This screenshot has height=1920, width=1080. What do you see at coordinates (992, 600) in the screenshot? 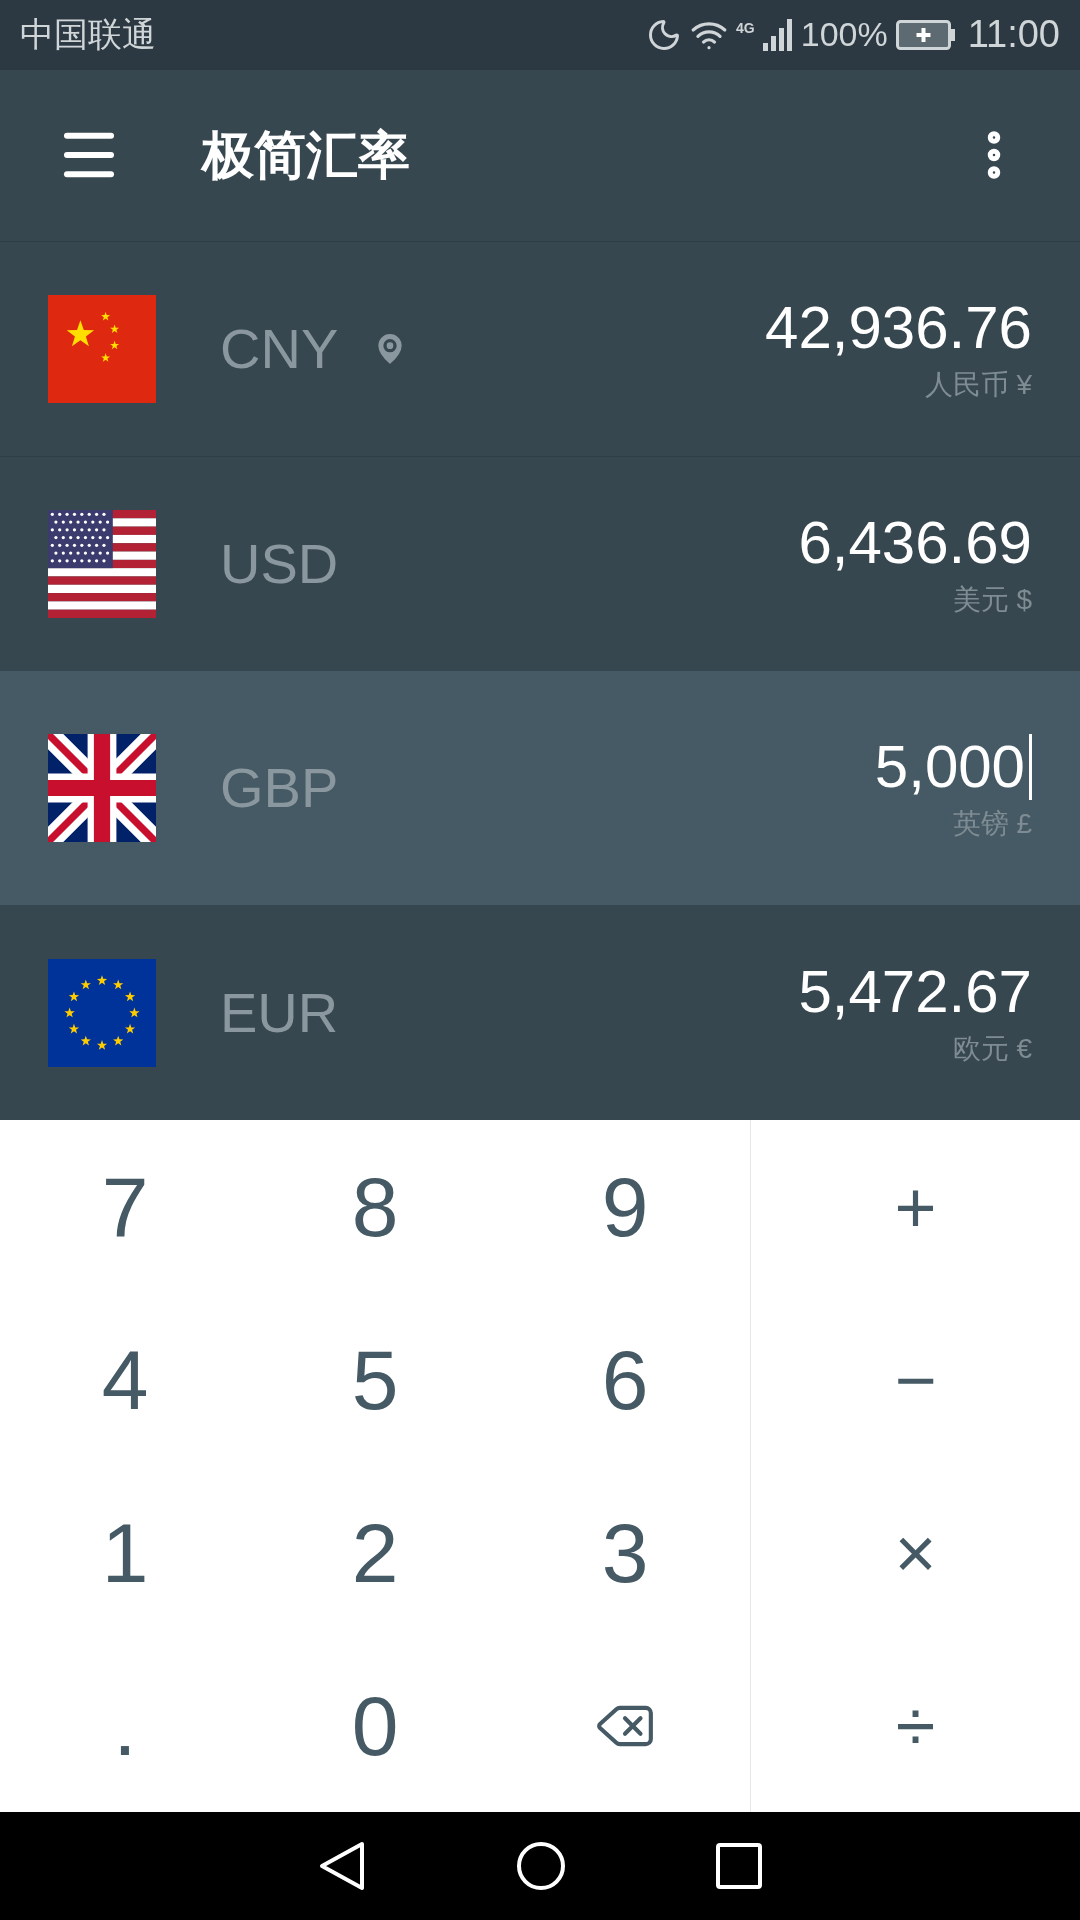
I see `currency-name: 美元 $` at bounding box center [992, 600].